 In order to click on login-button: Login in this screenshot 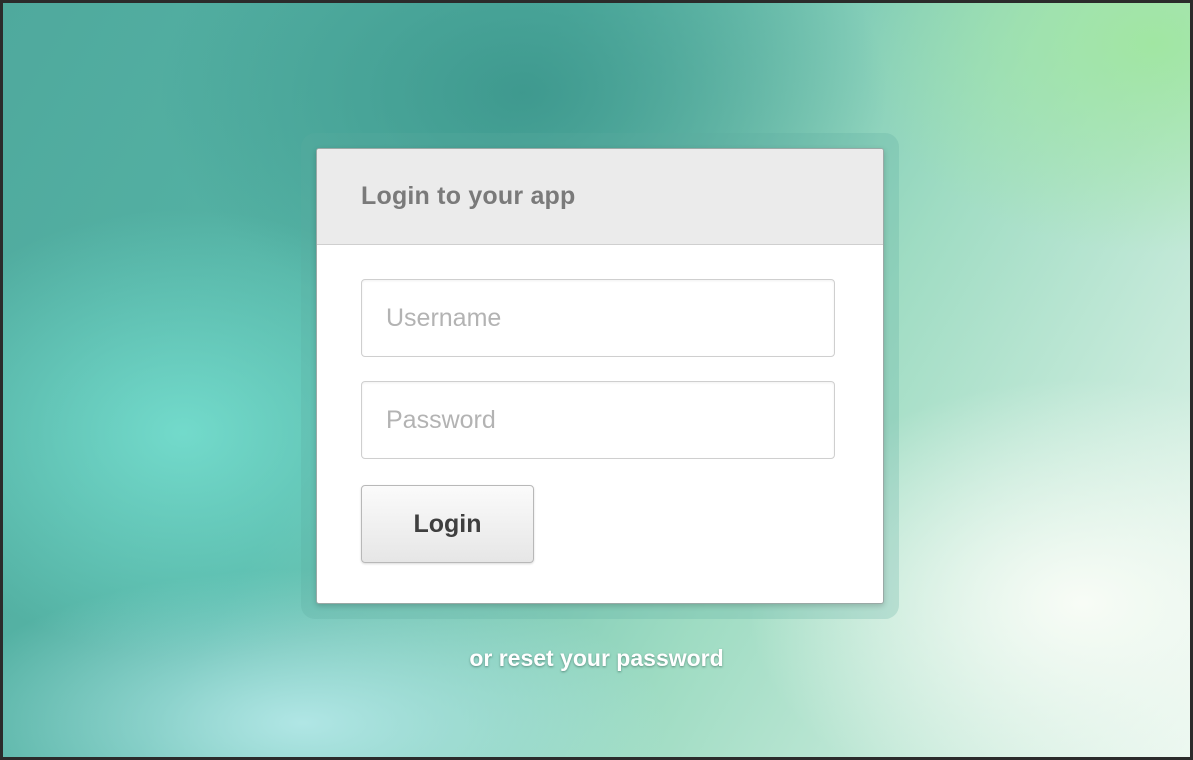, I will do `click(447, 524)`.